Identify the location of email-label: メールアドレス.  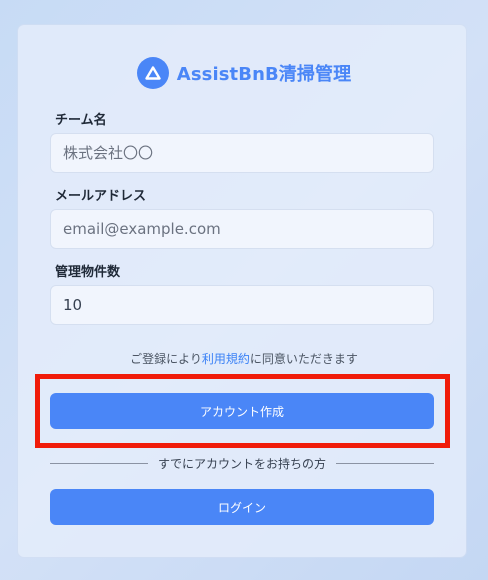
(101, 196).